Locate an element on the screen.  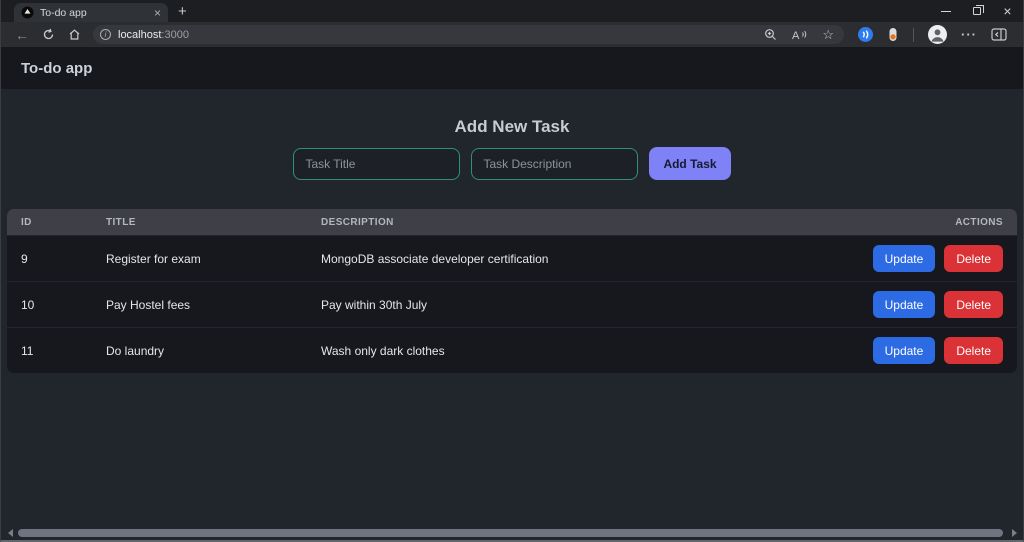
extensions-area: ··· is located at coordinates (932, 34).